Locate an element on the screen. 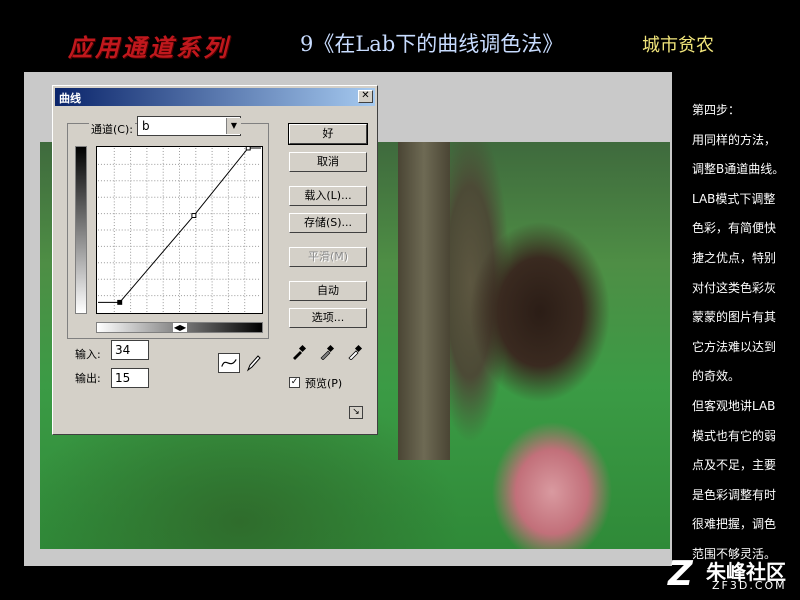  pencil-tool-icon is located at coordinates (253, 363).